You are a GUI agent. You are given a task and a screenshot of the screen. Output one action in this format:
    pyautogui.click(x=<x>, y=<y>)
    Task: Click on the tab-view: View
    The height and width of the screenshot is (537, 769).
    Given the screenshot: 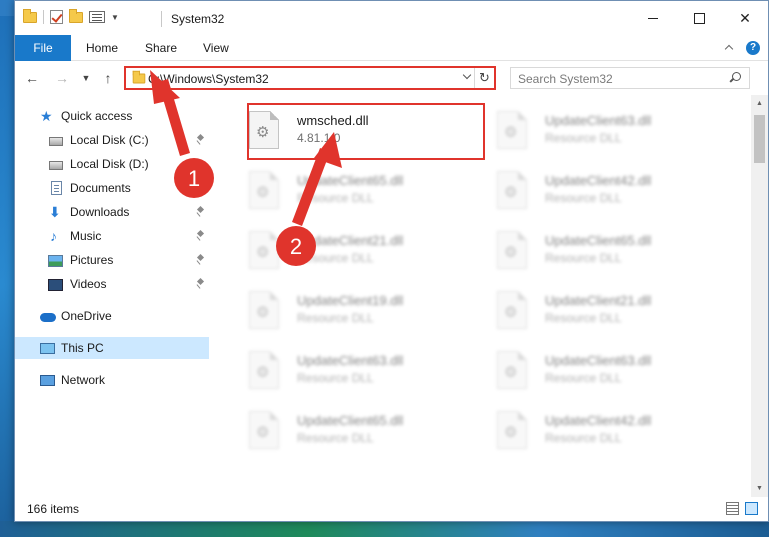 What is the action you would take?
    pyautogui.click(x=216, y=48)
    